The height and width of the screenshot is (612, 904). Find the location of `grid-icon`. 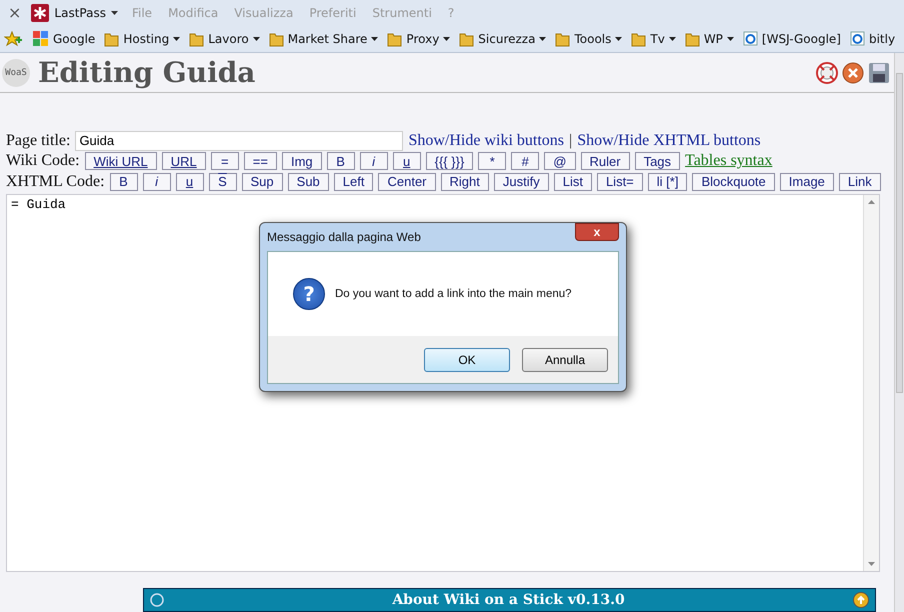

grid-icon is located at coordinates (40, 38).